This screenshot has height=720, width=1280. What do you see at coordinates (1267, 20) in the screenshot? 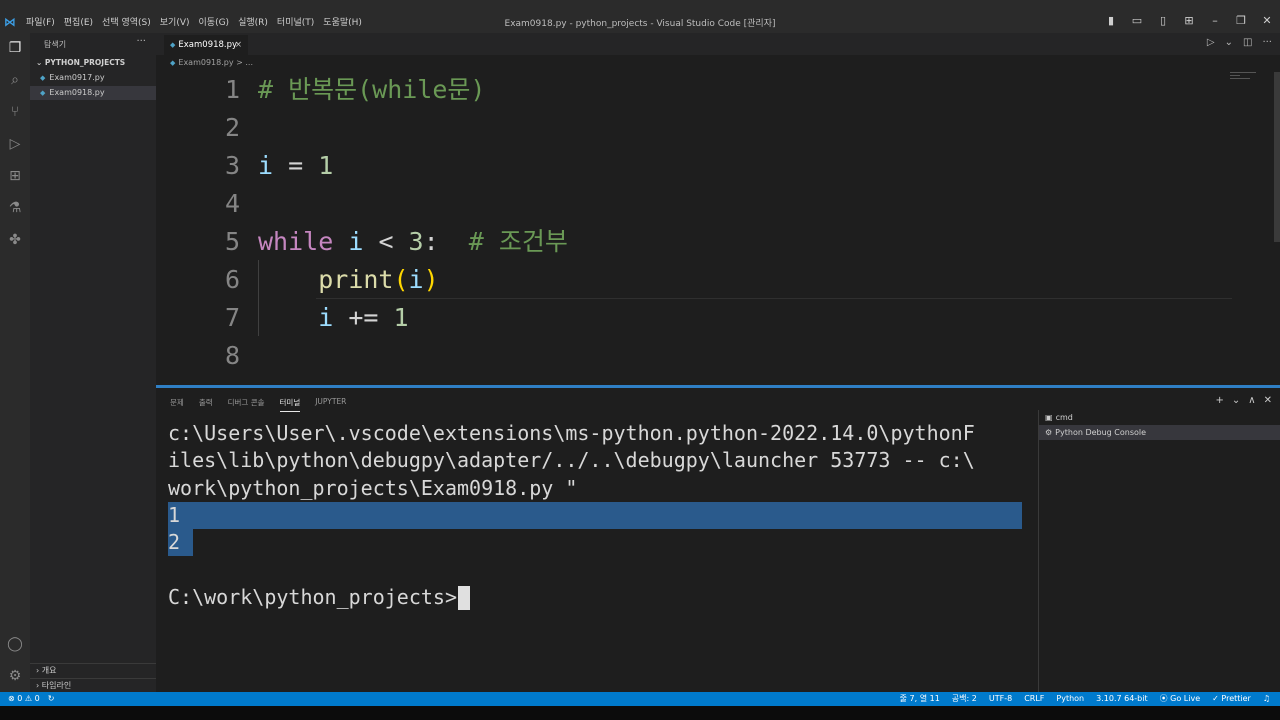
I see `close-window-icon: ✕` at bounding box center [1267, 20].